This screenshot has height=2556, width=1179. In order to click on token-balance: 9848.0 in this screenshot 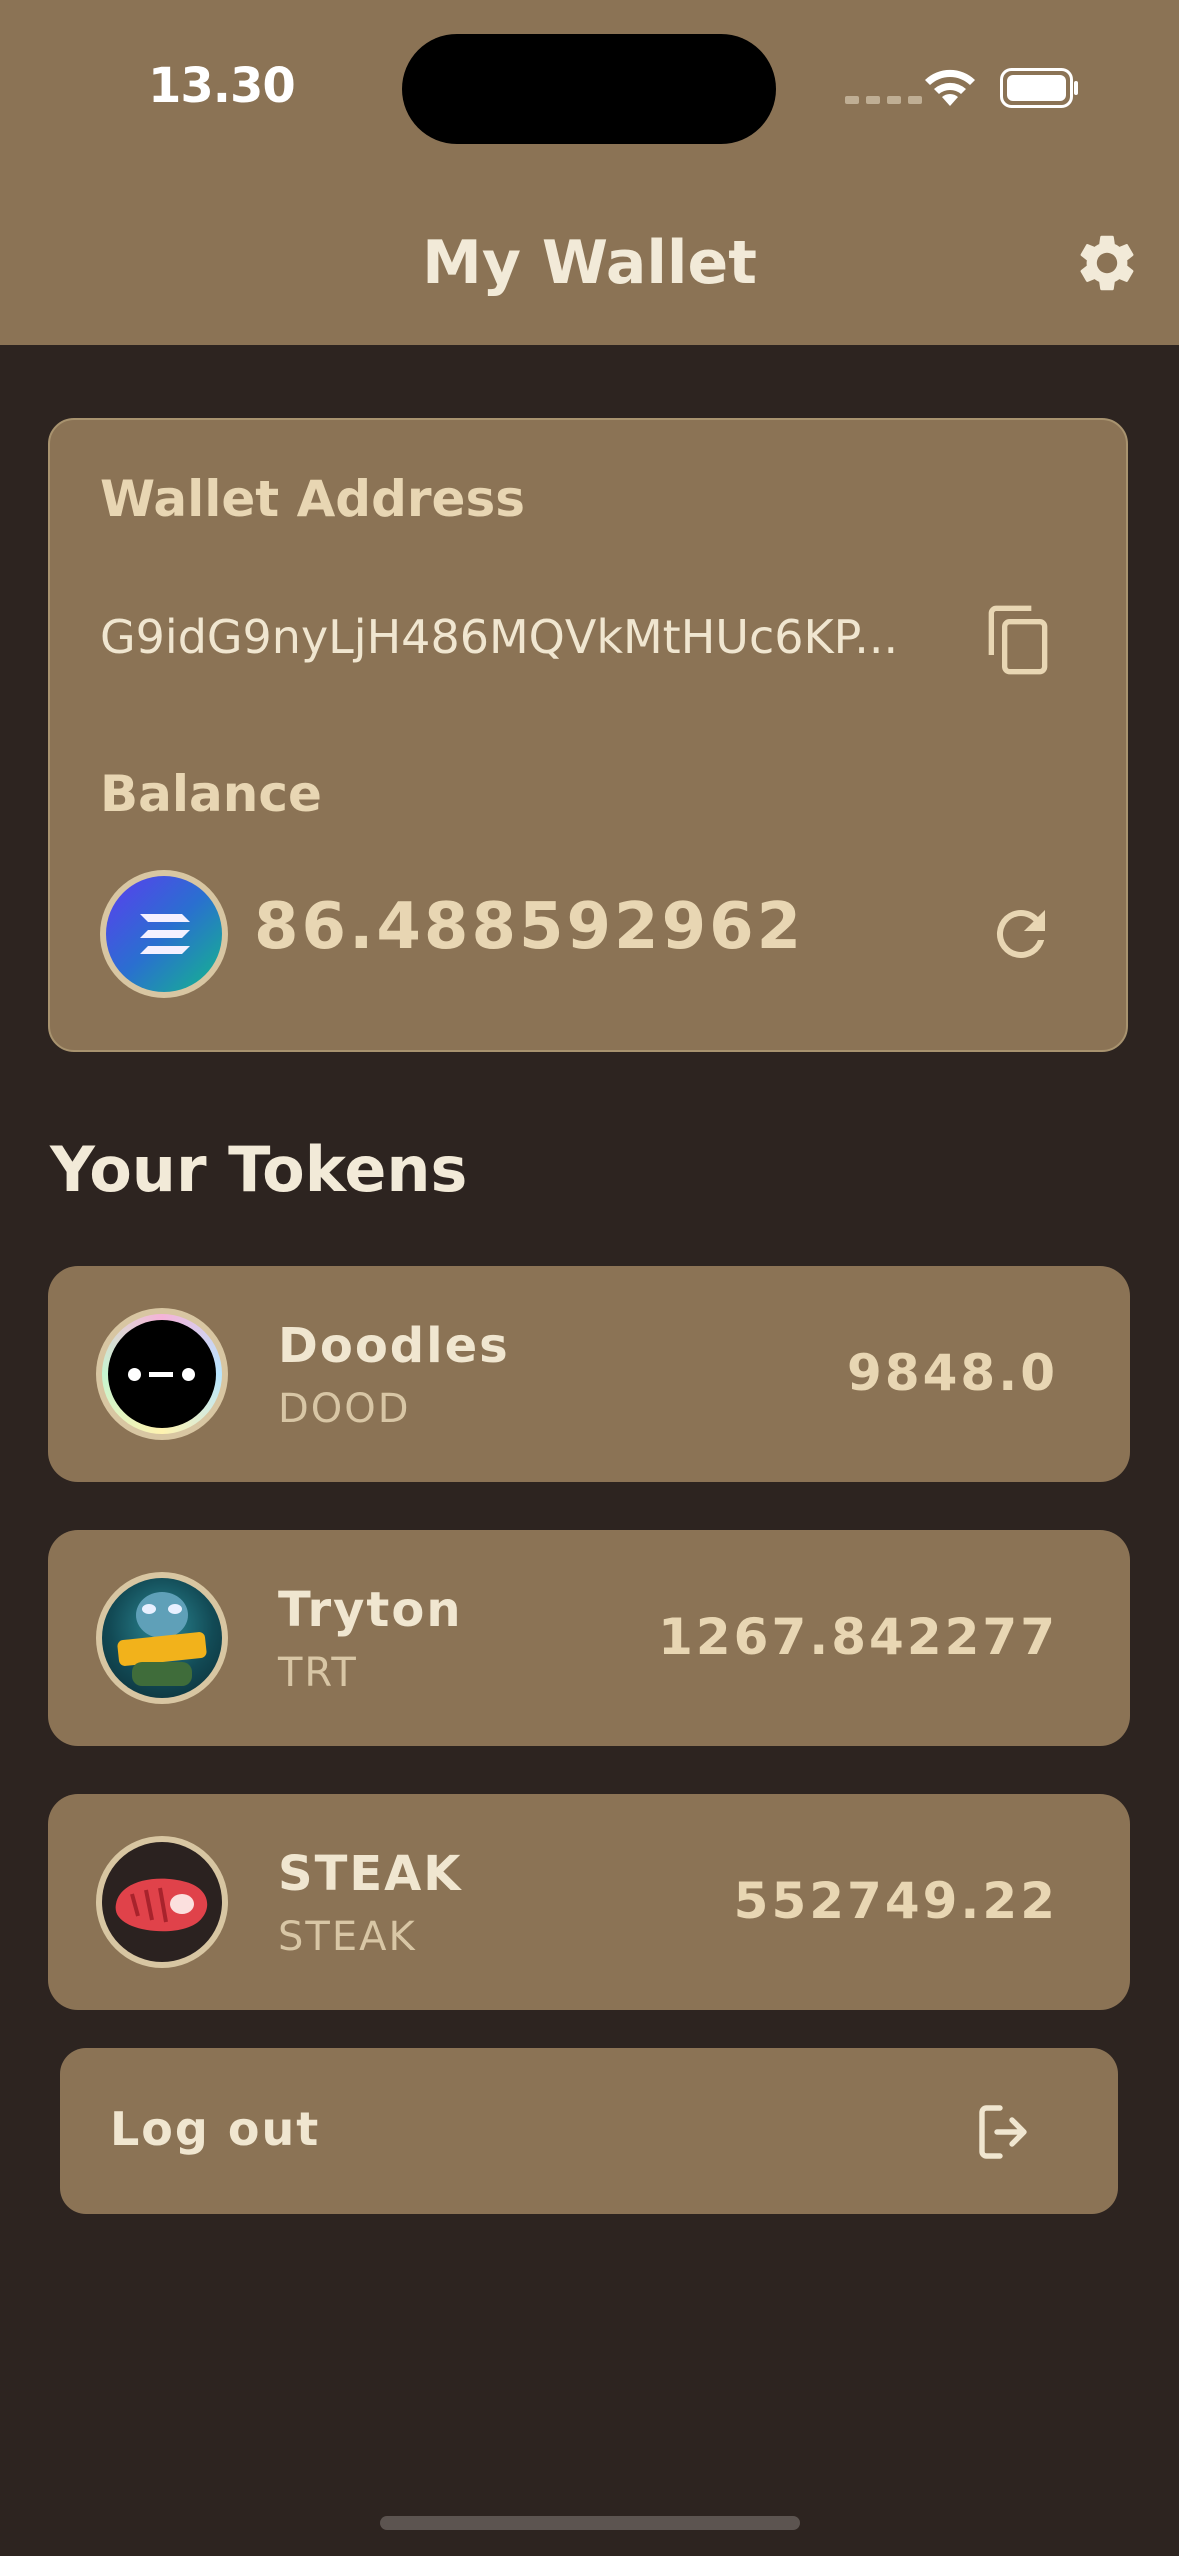, I will do `click(952, 1373)`.